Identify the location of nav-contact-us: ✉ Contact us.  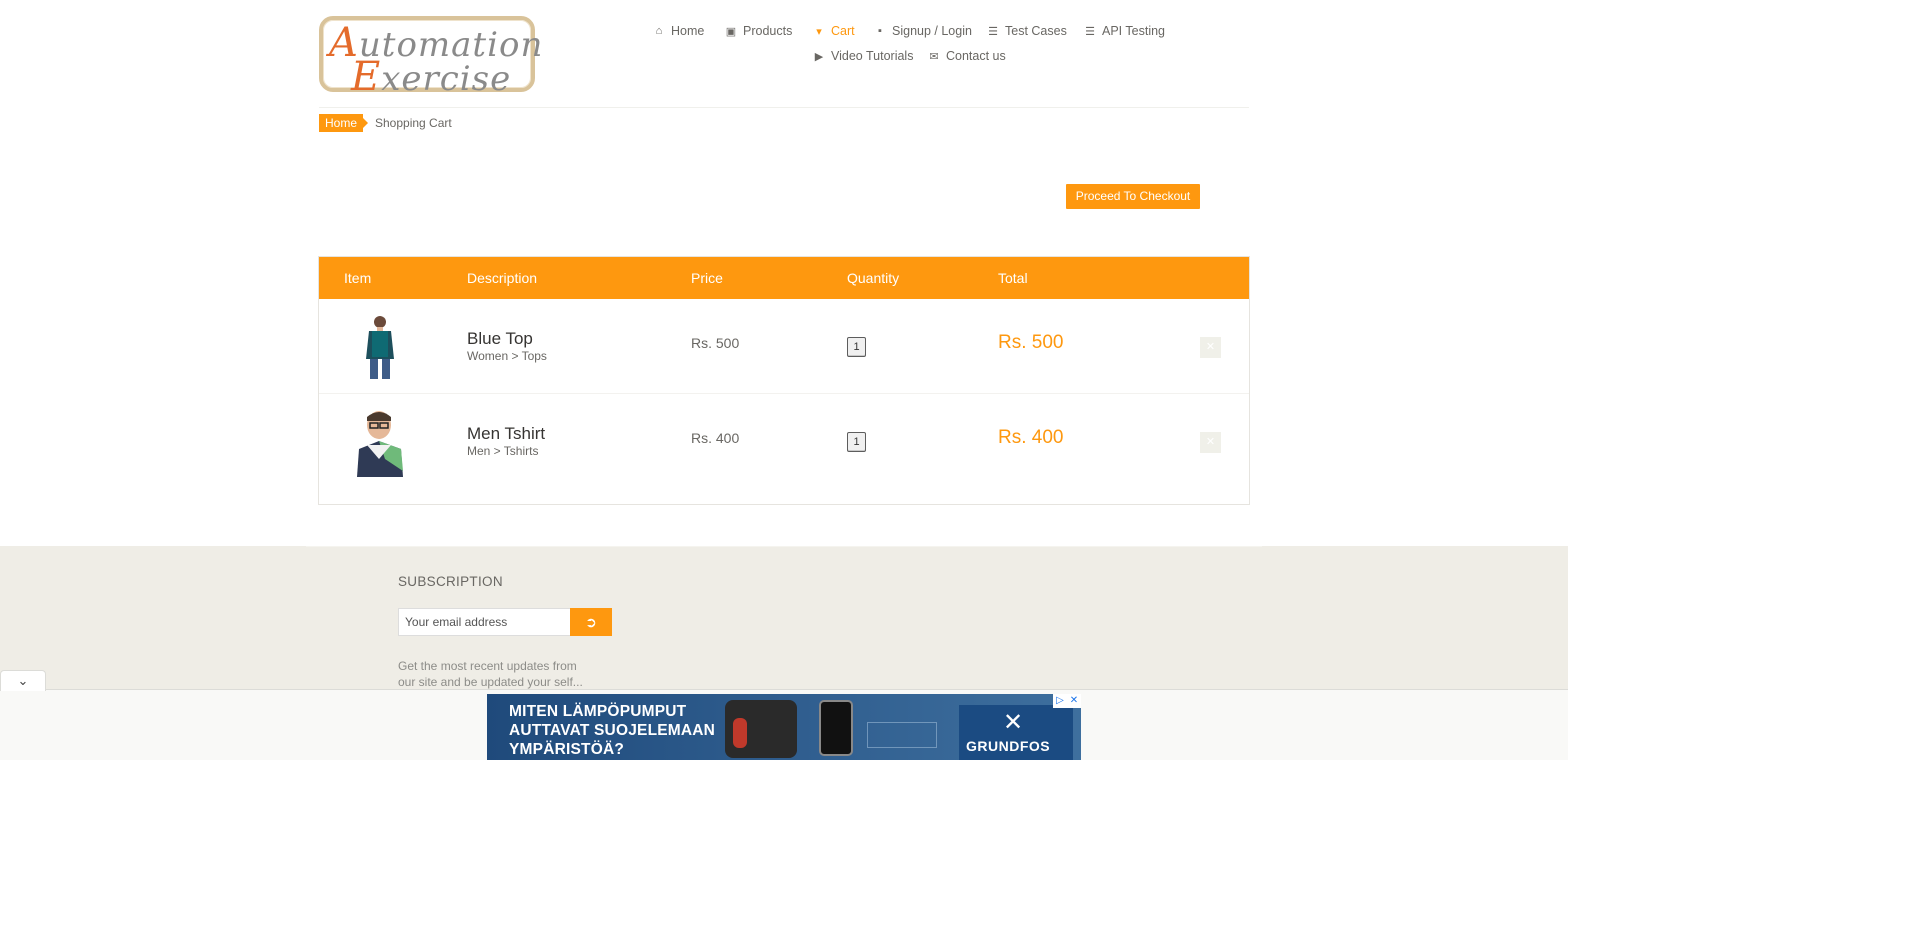
(966, 56).